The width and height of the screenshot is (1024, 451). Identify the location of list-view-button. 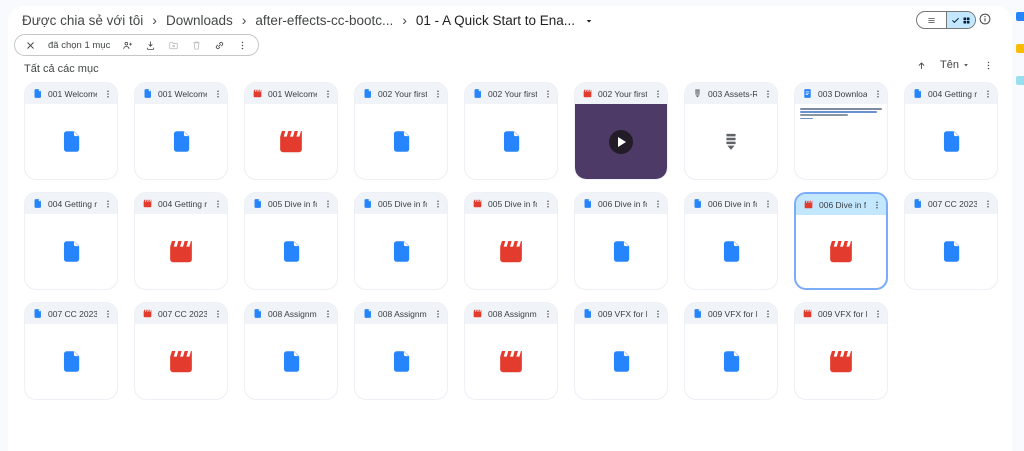
(932, 20).